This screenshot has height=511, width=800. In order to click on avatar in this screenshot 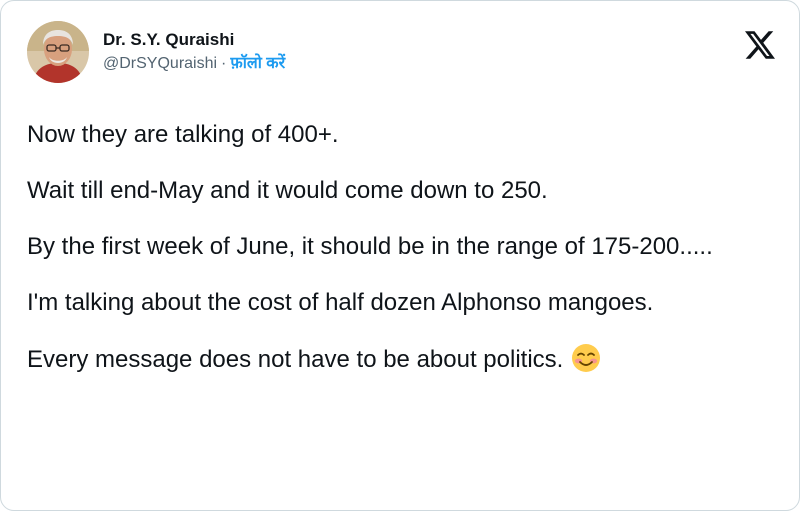, I will do `click(58, 52)`.